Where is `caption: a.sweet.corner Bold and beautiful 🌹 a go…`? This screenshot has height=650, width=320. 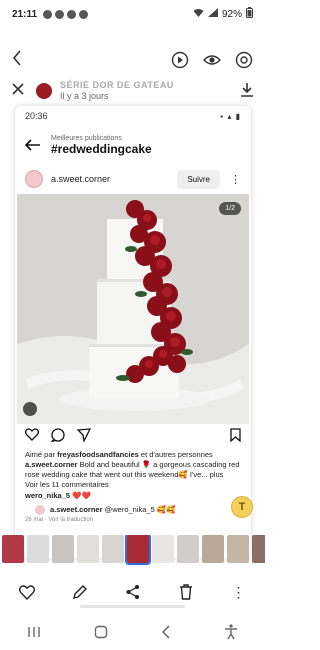 caption: a.sweet.corner Bold and beautiful 🌹 a go… is located at coordinates (133, 470).